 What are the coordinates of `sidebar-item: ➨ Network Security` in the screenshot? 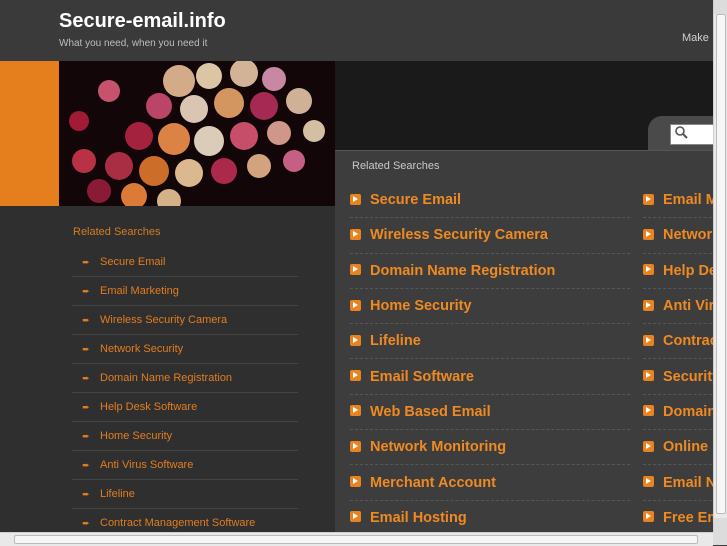 It's located at (185, 349).